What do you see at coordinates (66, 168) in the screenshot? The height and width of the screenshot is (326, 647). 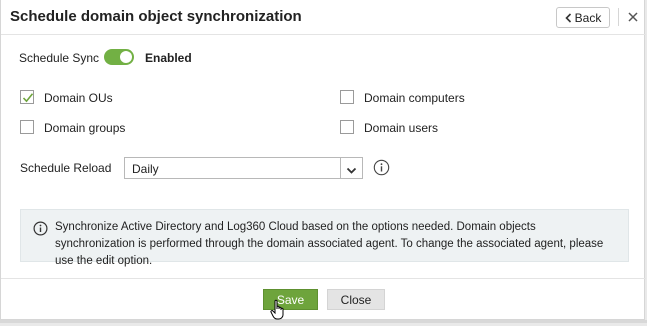 I see `schedule-reload-label: Schedule Reload` at bounding box center [66, 168].